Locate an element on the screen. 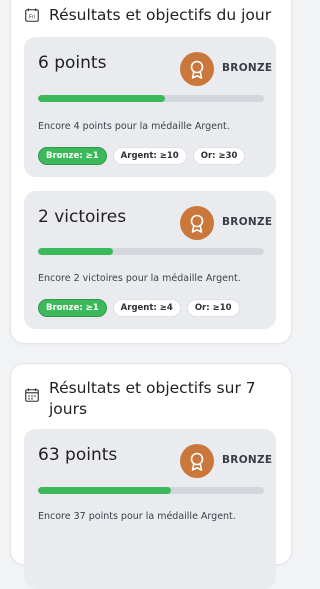 The width and height of the screenshot is (320, 589). weekly-panel-title: Résultats et objectifs sur 7 jours is located at coordinates (152, 398).